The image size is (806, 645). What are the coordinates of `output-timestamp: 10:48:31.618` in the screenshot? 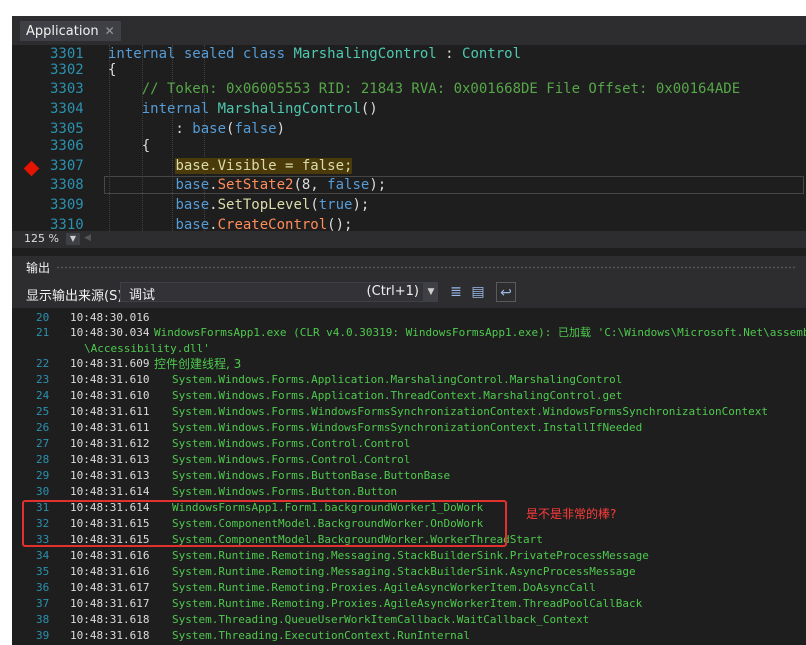 It's located at (110, 635).